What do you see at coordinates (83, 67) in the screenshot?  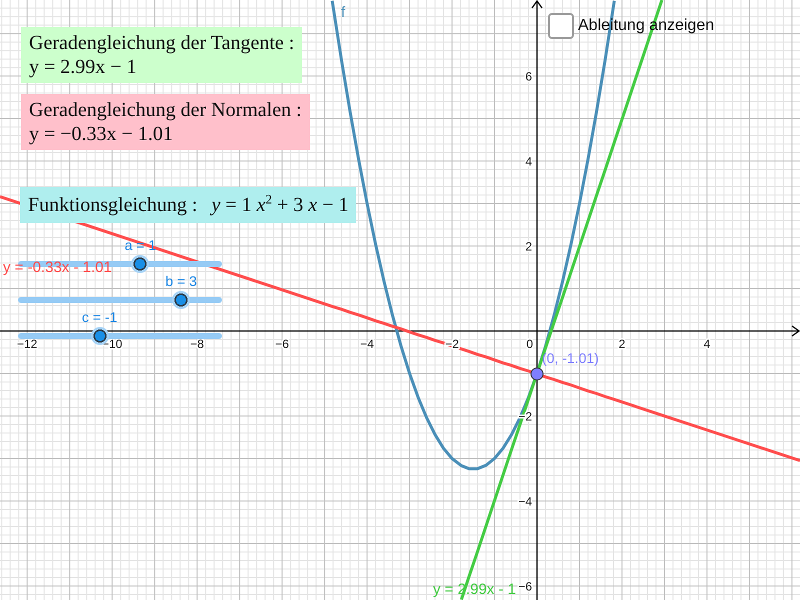 I see `equation-text: y = 2.99x − 1` at bounding box center [83, 67].